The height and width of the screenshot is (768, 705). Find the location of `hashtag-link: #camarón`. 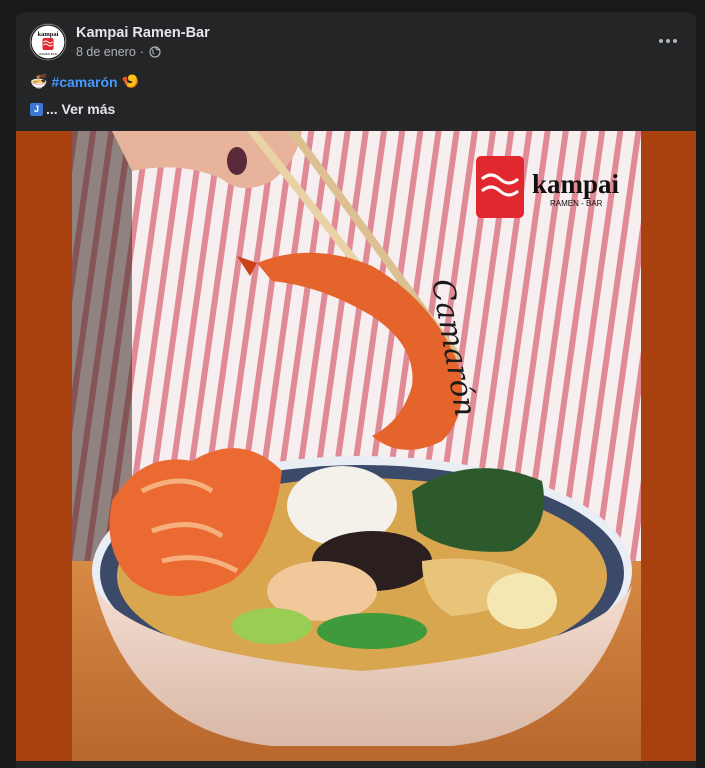

hashtag-link: #camarón is located at coordinates (84, 82).